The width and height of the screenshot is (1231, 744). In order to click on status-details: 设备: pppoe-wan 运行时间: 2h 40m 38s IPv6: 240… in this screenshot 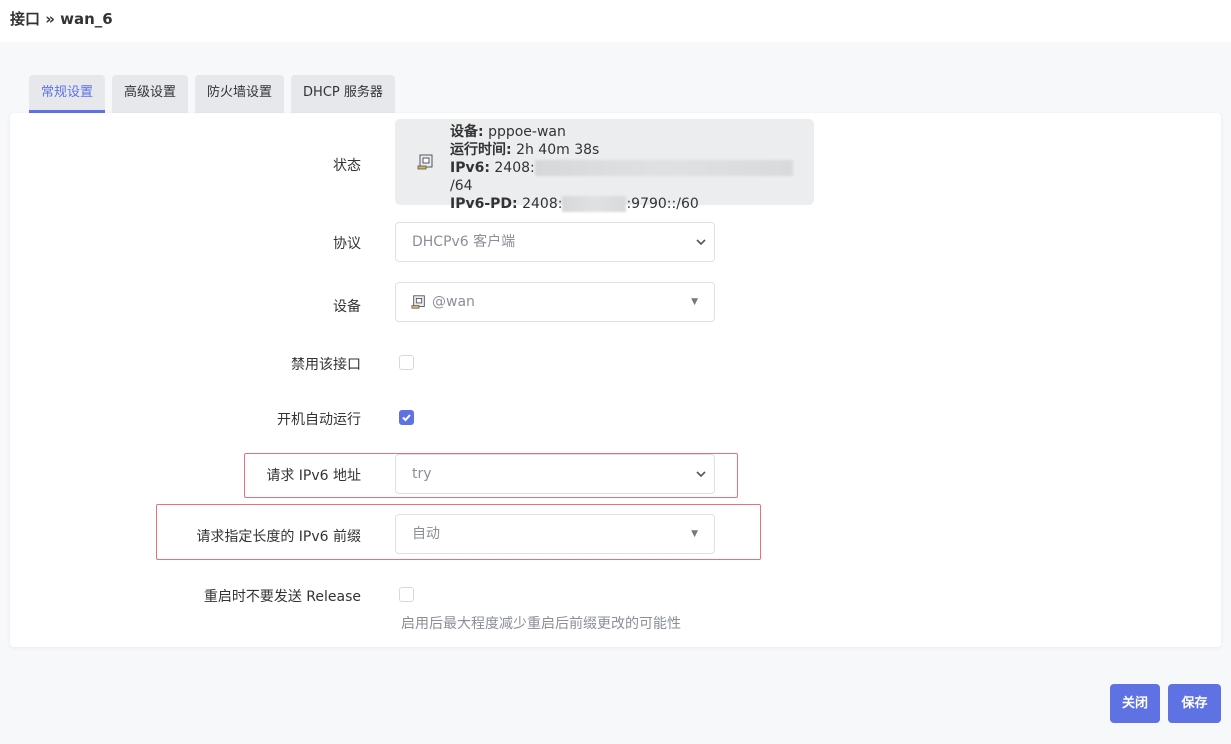, I will do `click(632, 168)`.